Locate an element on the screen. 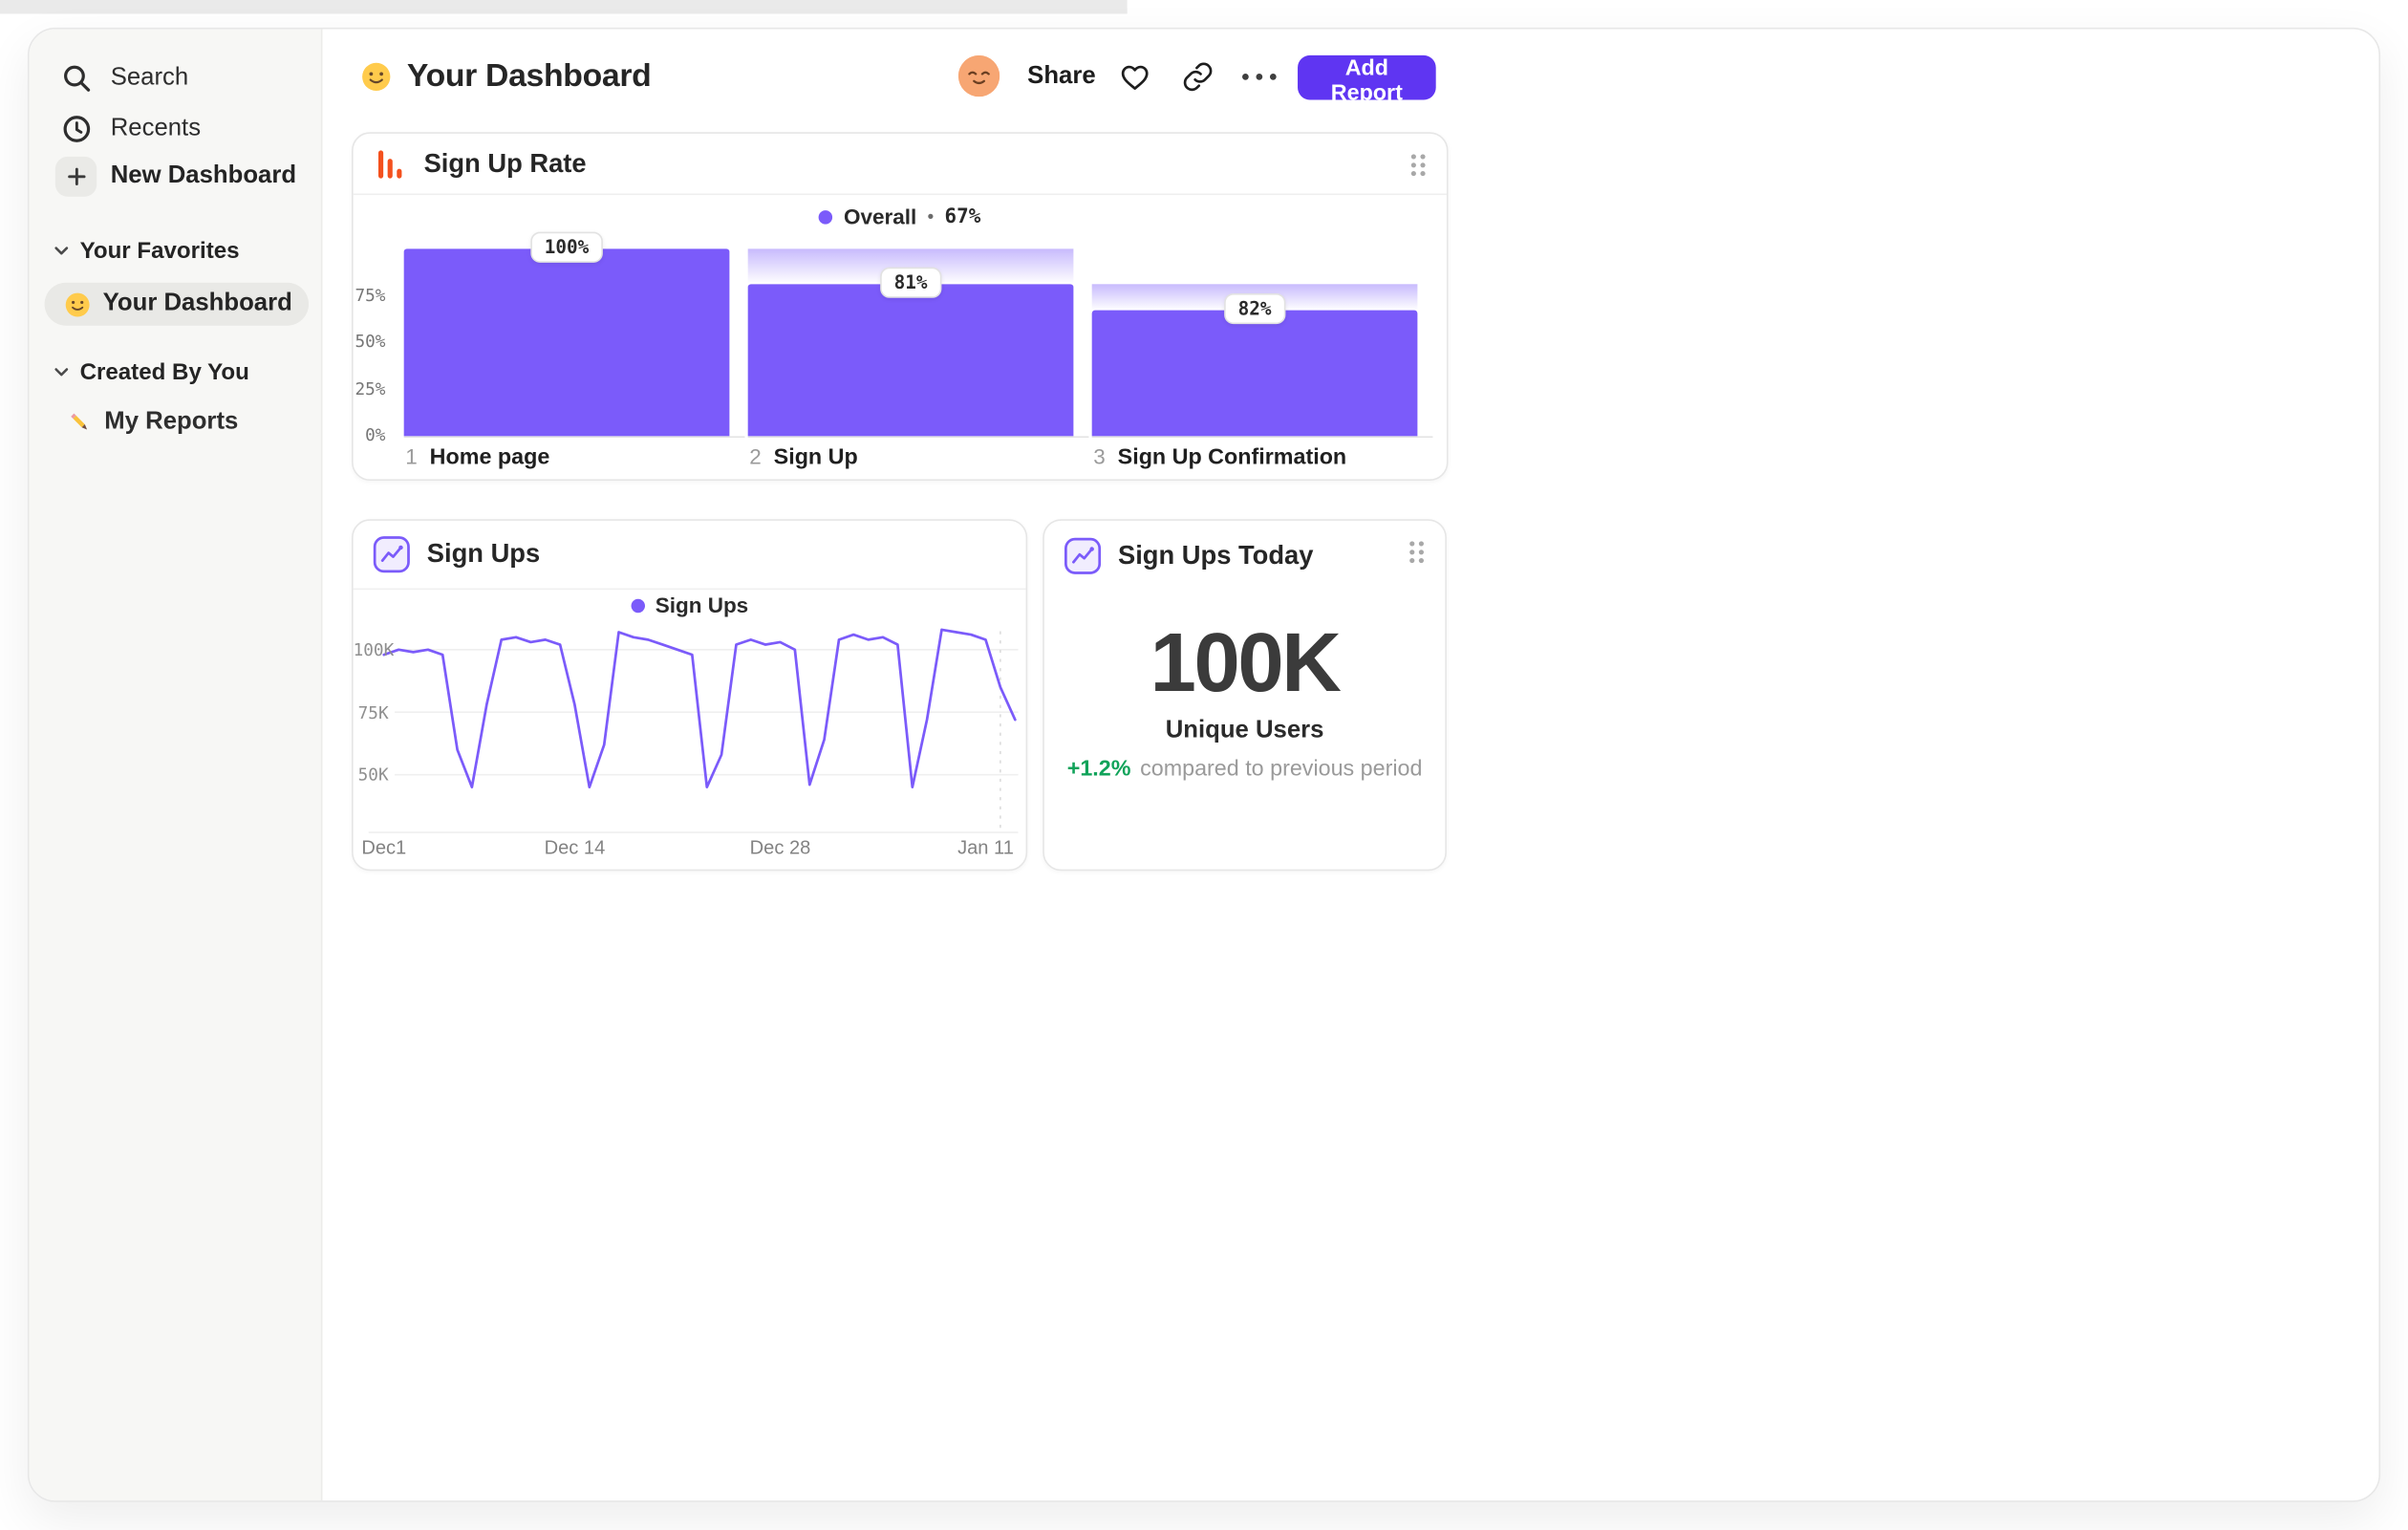 This screenshot has width=2408, height=1530. sidebar-item-label: Your Dashboard is located at coordinates (197, 303).